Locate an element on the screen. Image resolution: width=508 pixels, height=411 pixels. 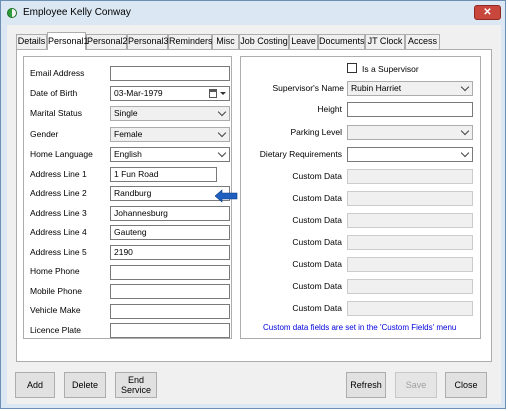
tab-personal1: Personal1 is located at coordinates (68, 41).